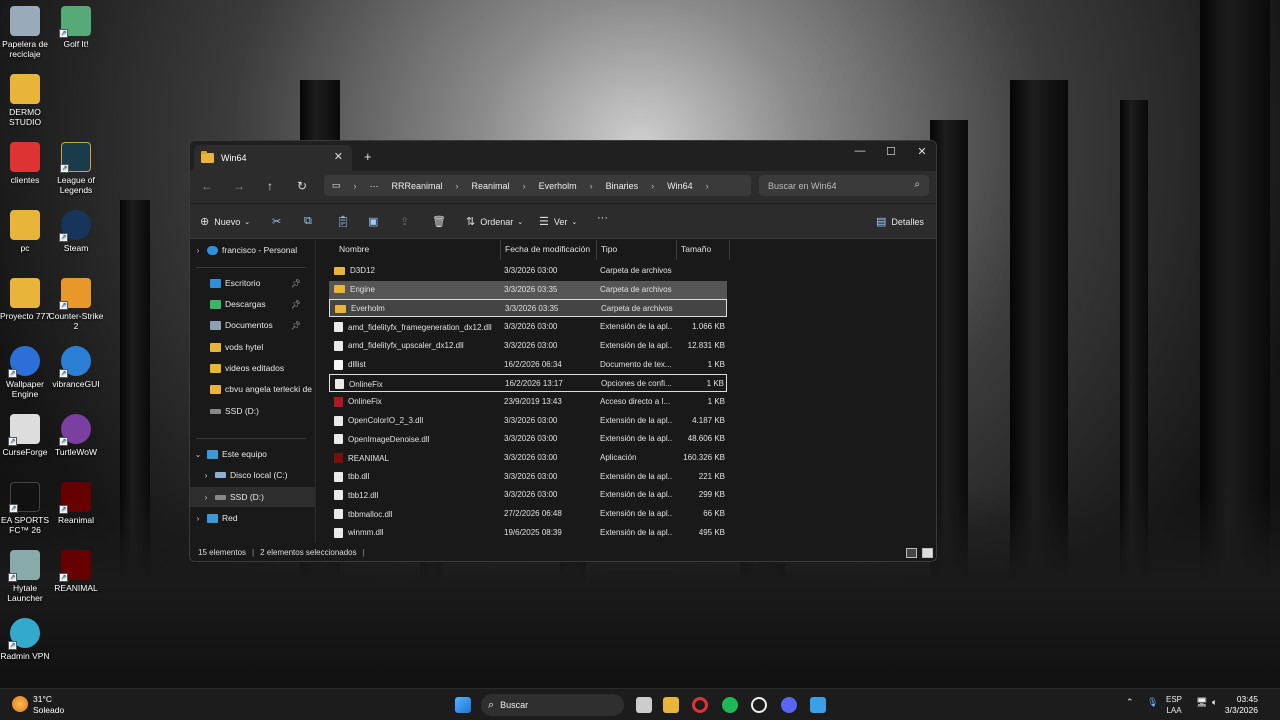 The height and width of the screenshot is (720, 1280). I want to click on desktop-icon-steam: ↗ Steam, so click(76, 231).